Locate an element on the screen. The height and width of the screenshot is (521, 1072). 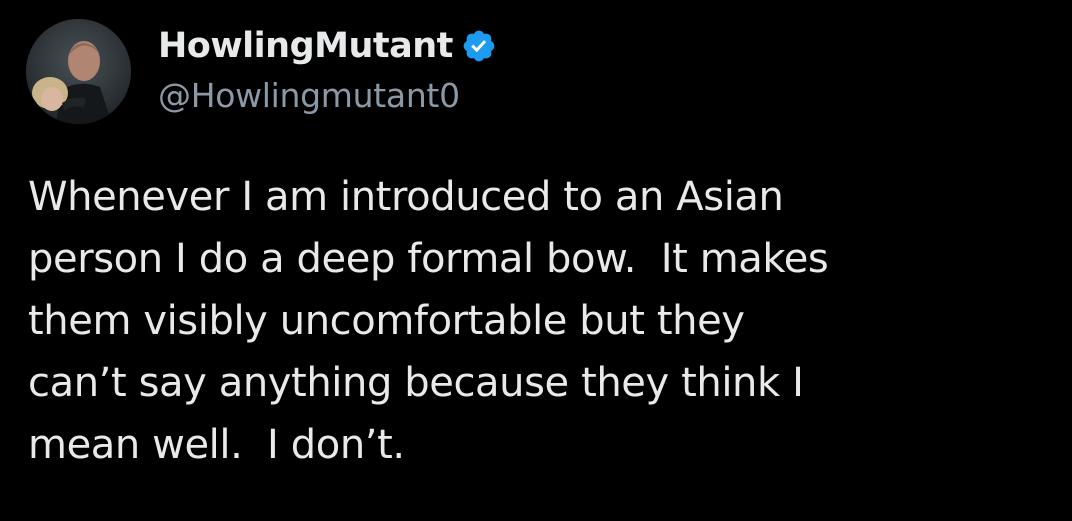
profile-photo-image is located at coordinates (78, 71).